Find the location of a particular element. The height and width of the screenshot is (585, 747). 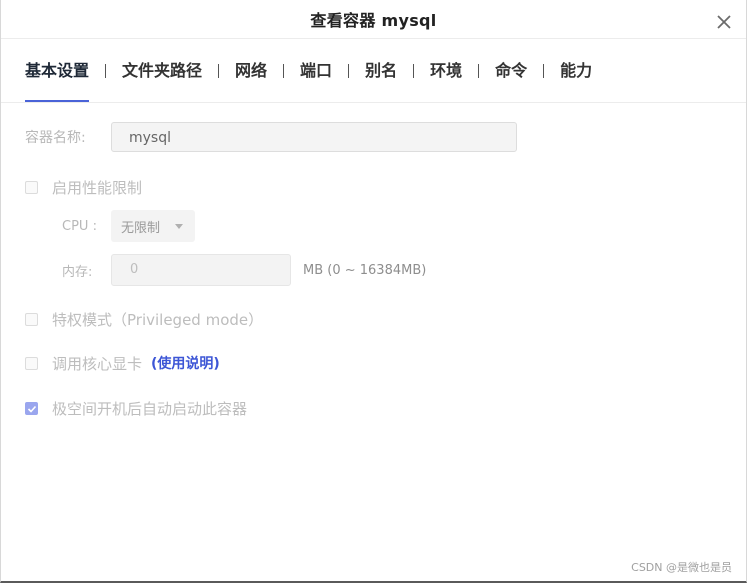

perf-limit-label: 启用性能限制 is located at coordinates (97, 187).